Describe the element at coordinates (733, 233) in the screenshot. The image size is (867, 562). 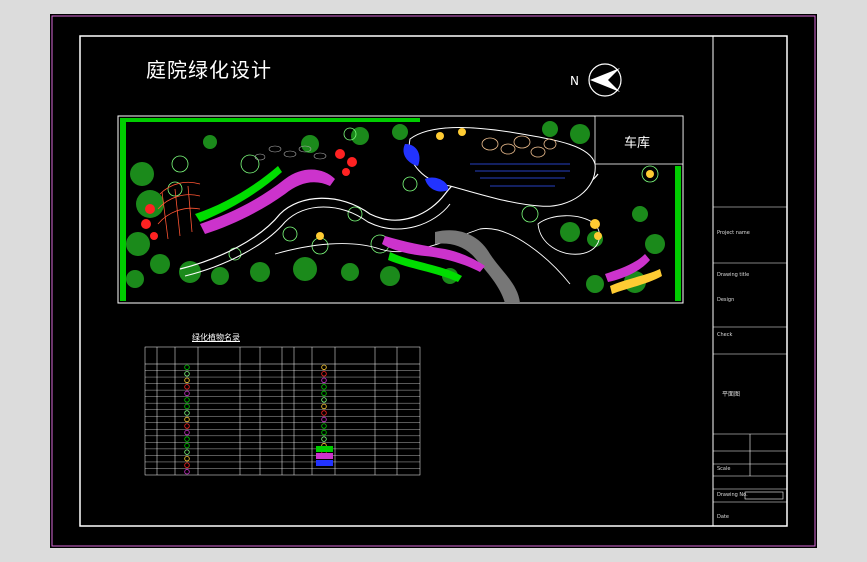
I see `tb-project: Project name` at that location.